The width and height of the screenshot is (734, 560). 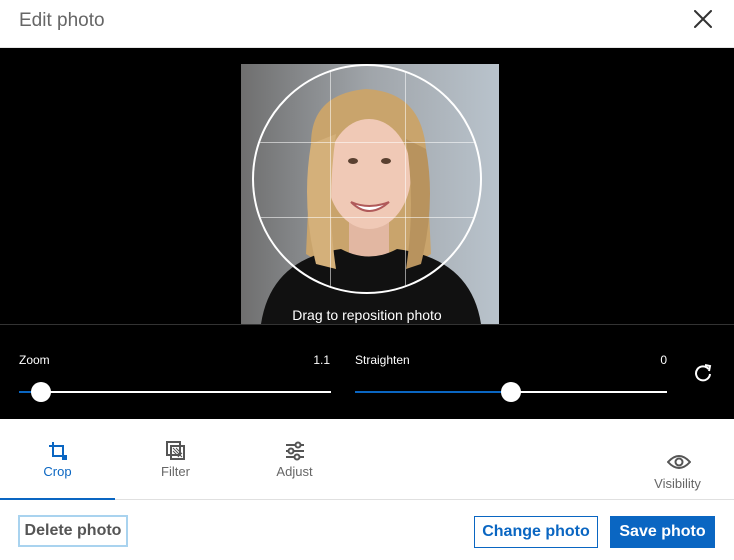 I want to click on tab-adjust: Adjust, so click(x=294, y=459).